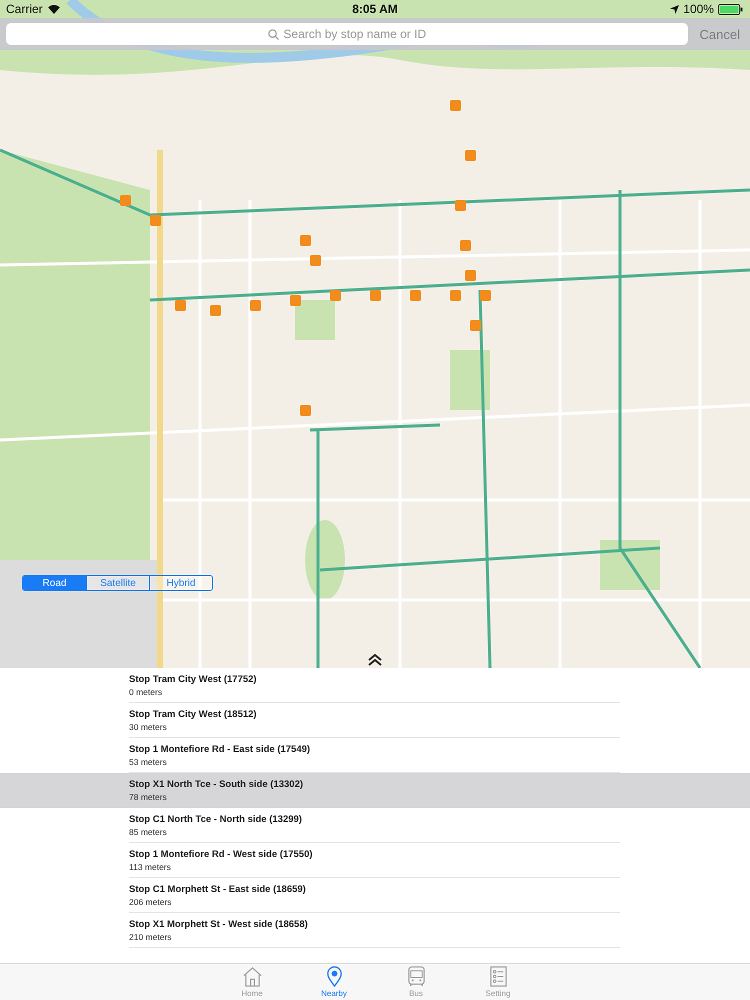 The height and width of the screenshot is (1000, 750). Describe the element at coordinates (221, 854) in the screenshot. I see `stop-name: Stop 1 Montefiore Rd - West side (17550)` at that location.